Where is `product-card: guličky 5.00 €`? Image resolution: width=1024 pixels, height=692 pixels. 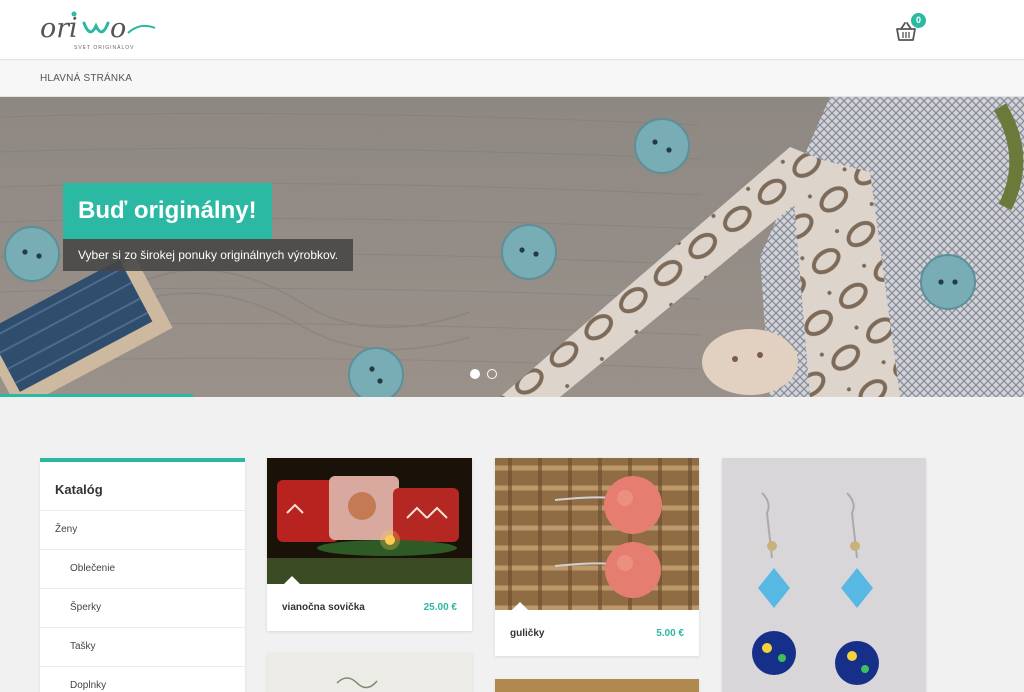
product-card: guličky 5.00 € is located at coordinates (597, 557).